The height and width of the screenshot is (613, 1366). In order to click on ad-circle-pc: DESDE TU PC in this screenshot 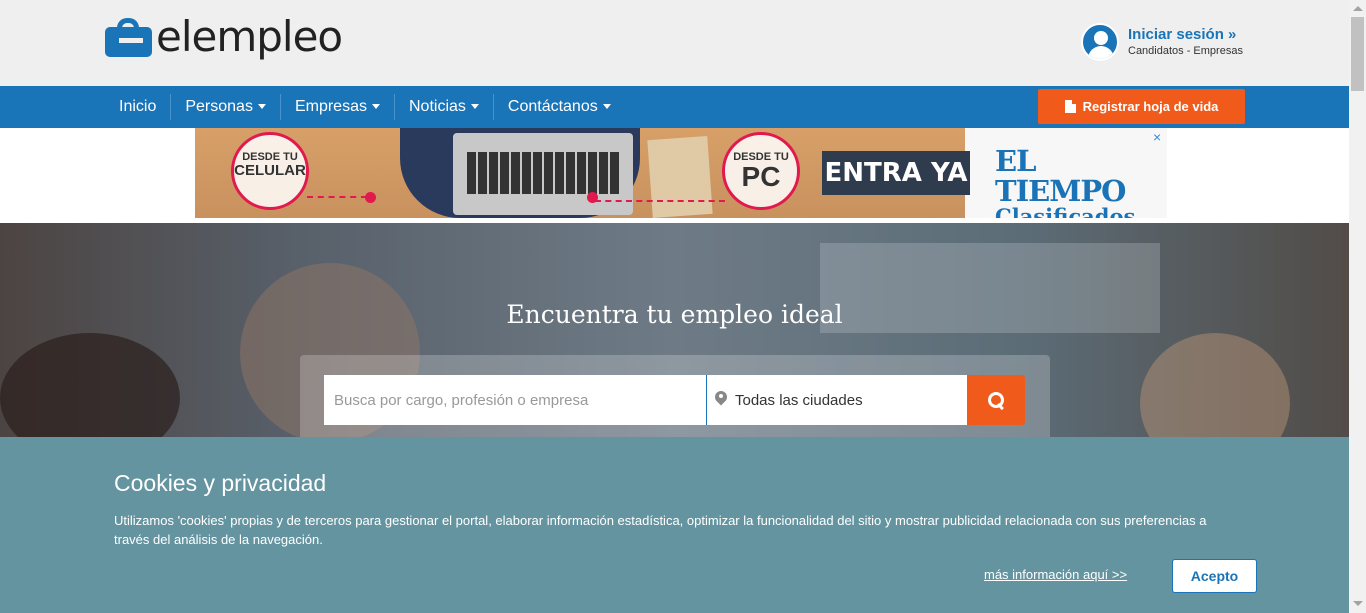, I will do `click(761, 171)`.